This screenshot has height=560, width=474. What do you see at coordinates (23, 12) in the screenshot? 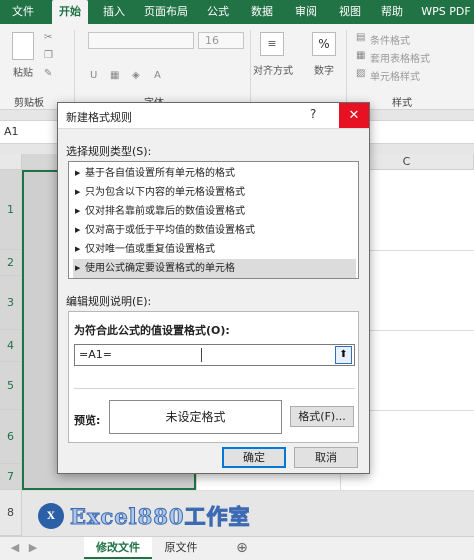
I see `tab-file: 文件` at bounding box center [23, 12].